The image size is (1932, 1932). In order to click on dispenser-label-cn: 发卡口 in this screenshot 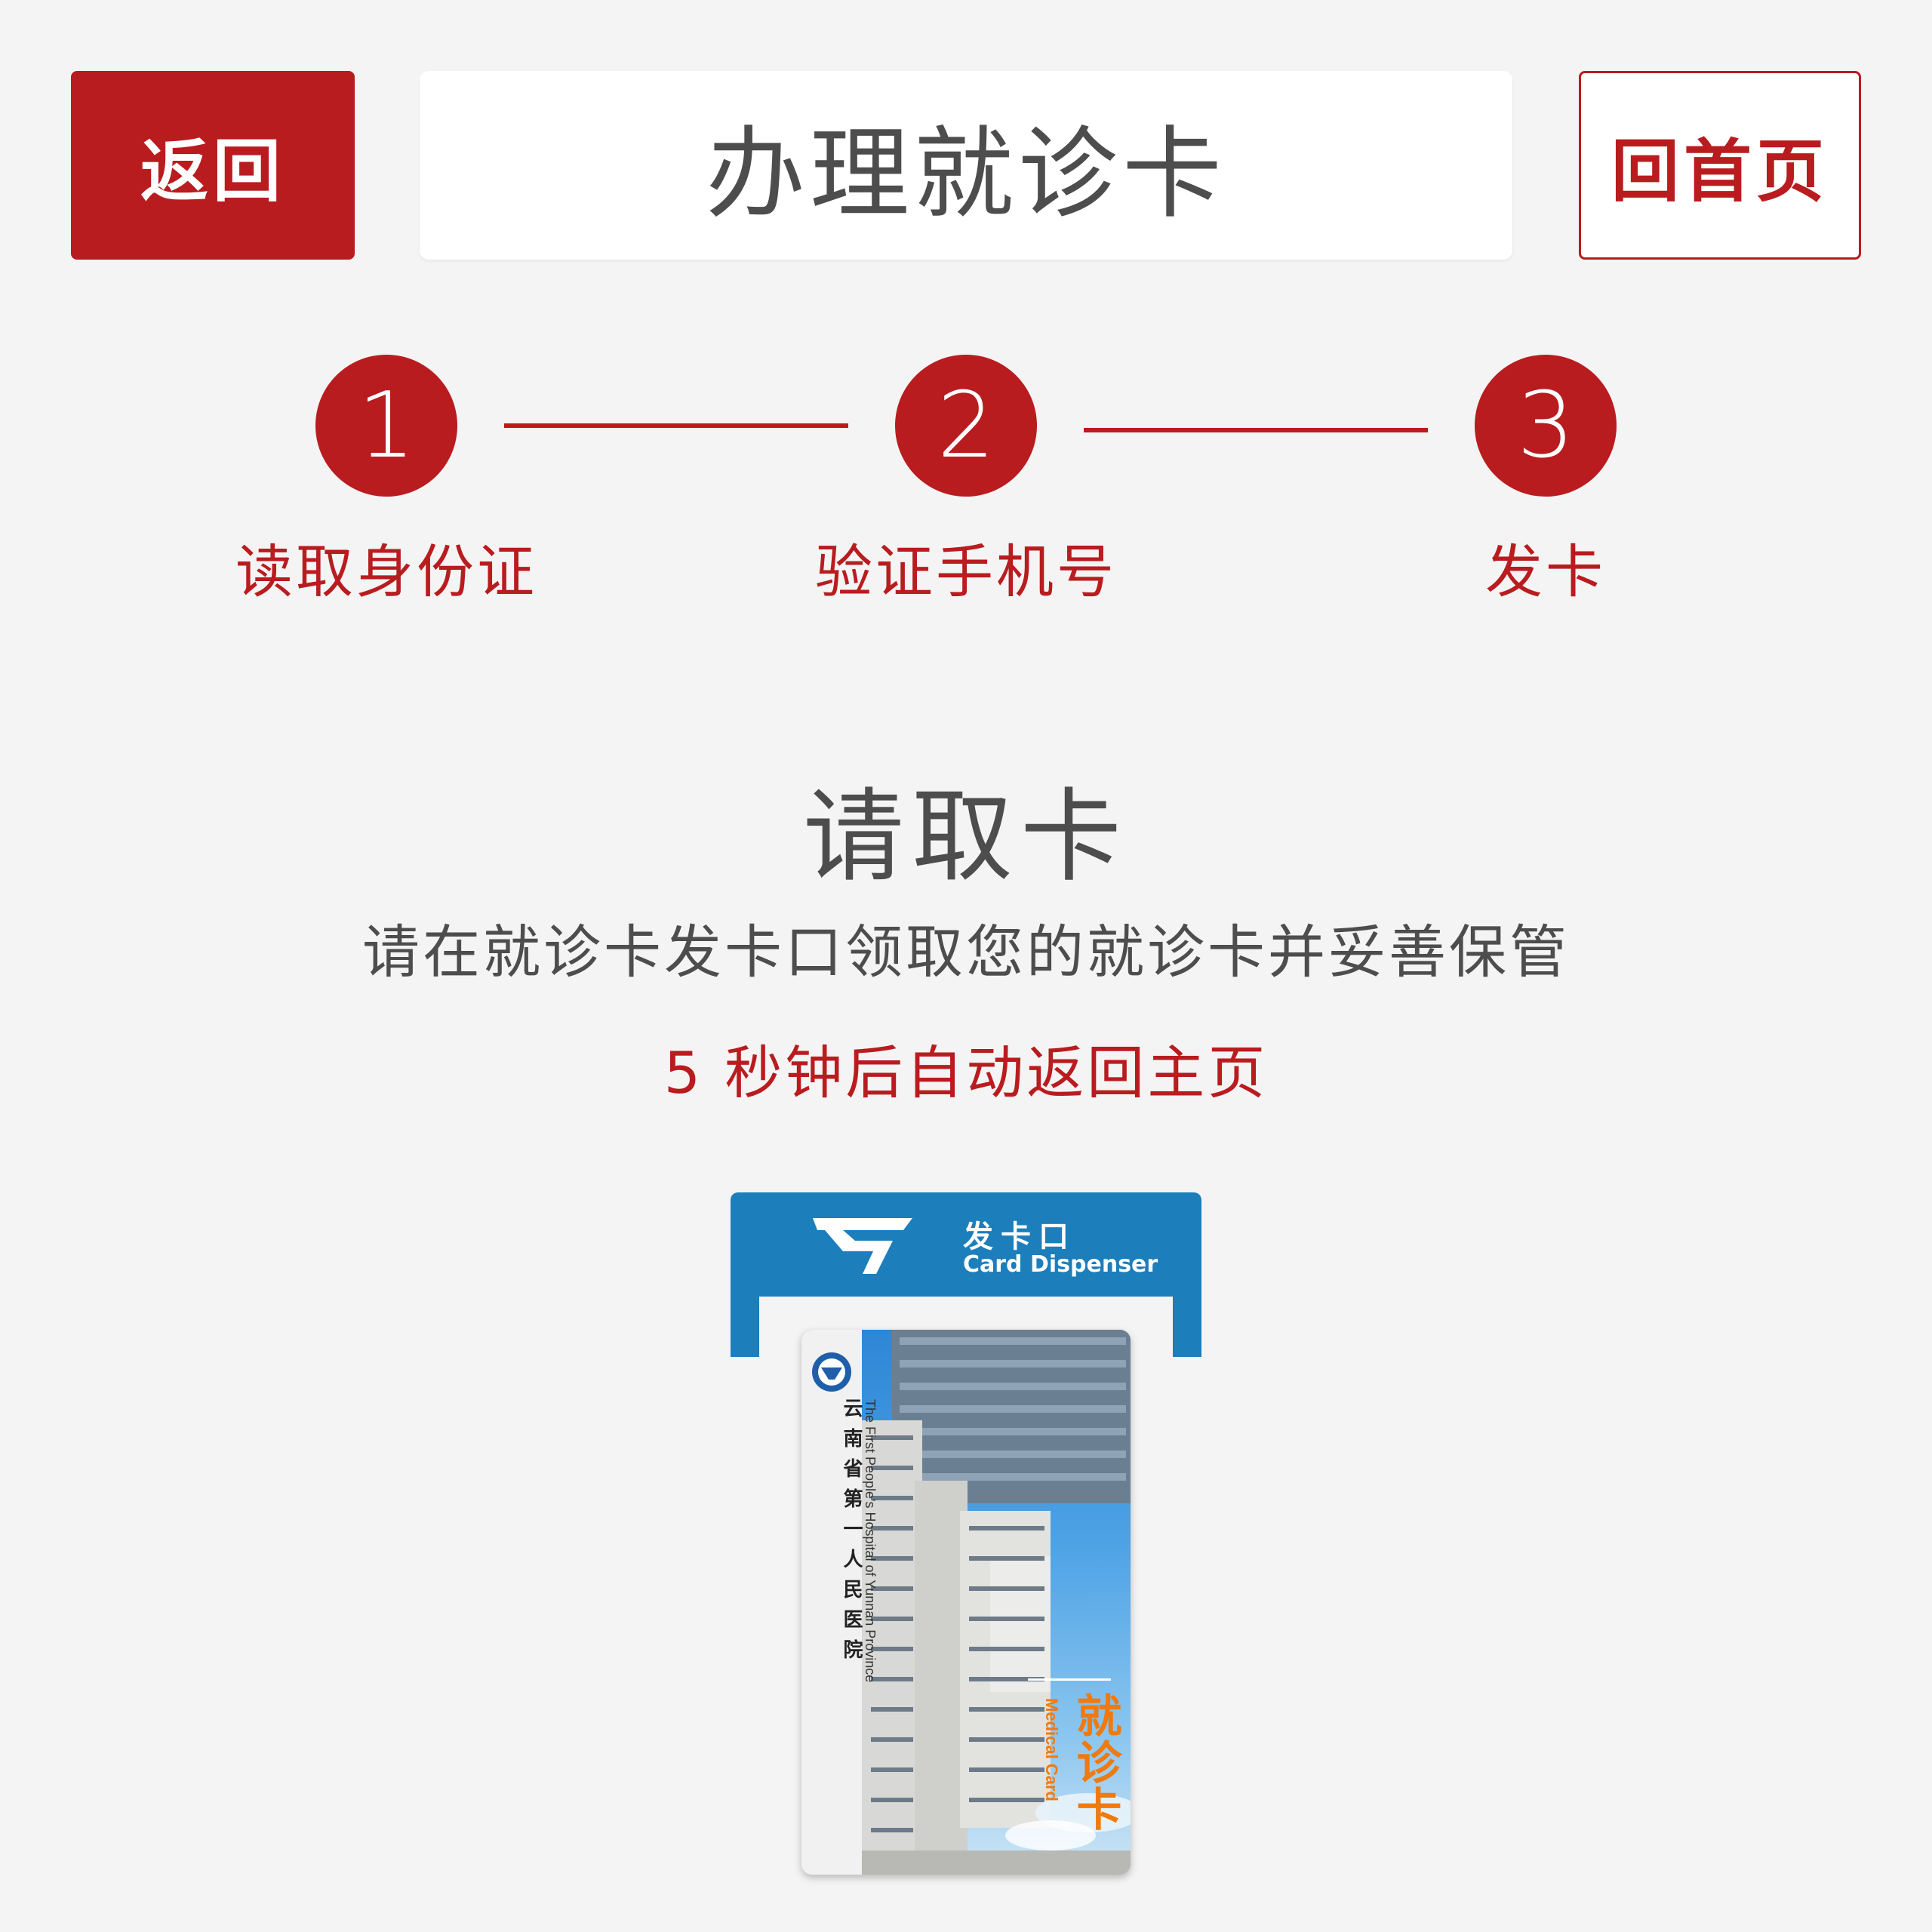, I will do `click(1019, 1237)`.